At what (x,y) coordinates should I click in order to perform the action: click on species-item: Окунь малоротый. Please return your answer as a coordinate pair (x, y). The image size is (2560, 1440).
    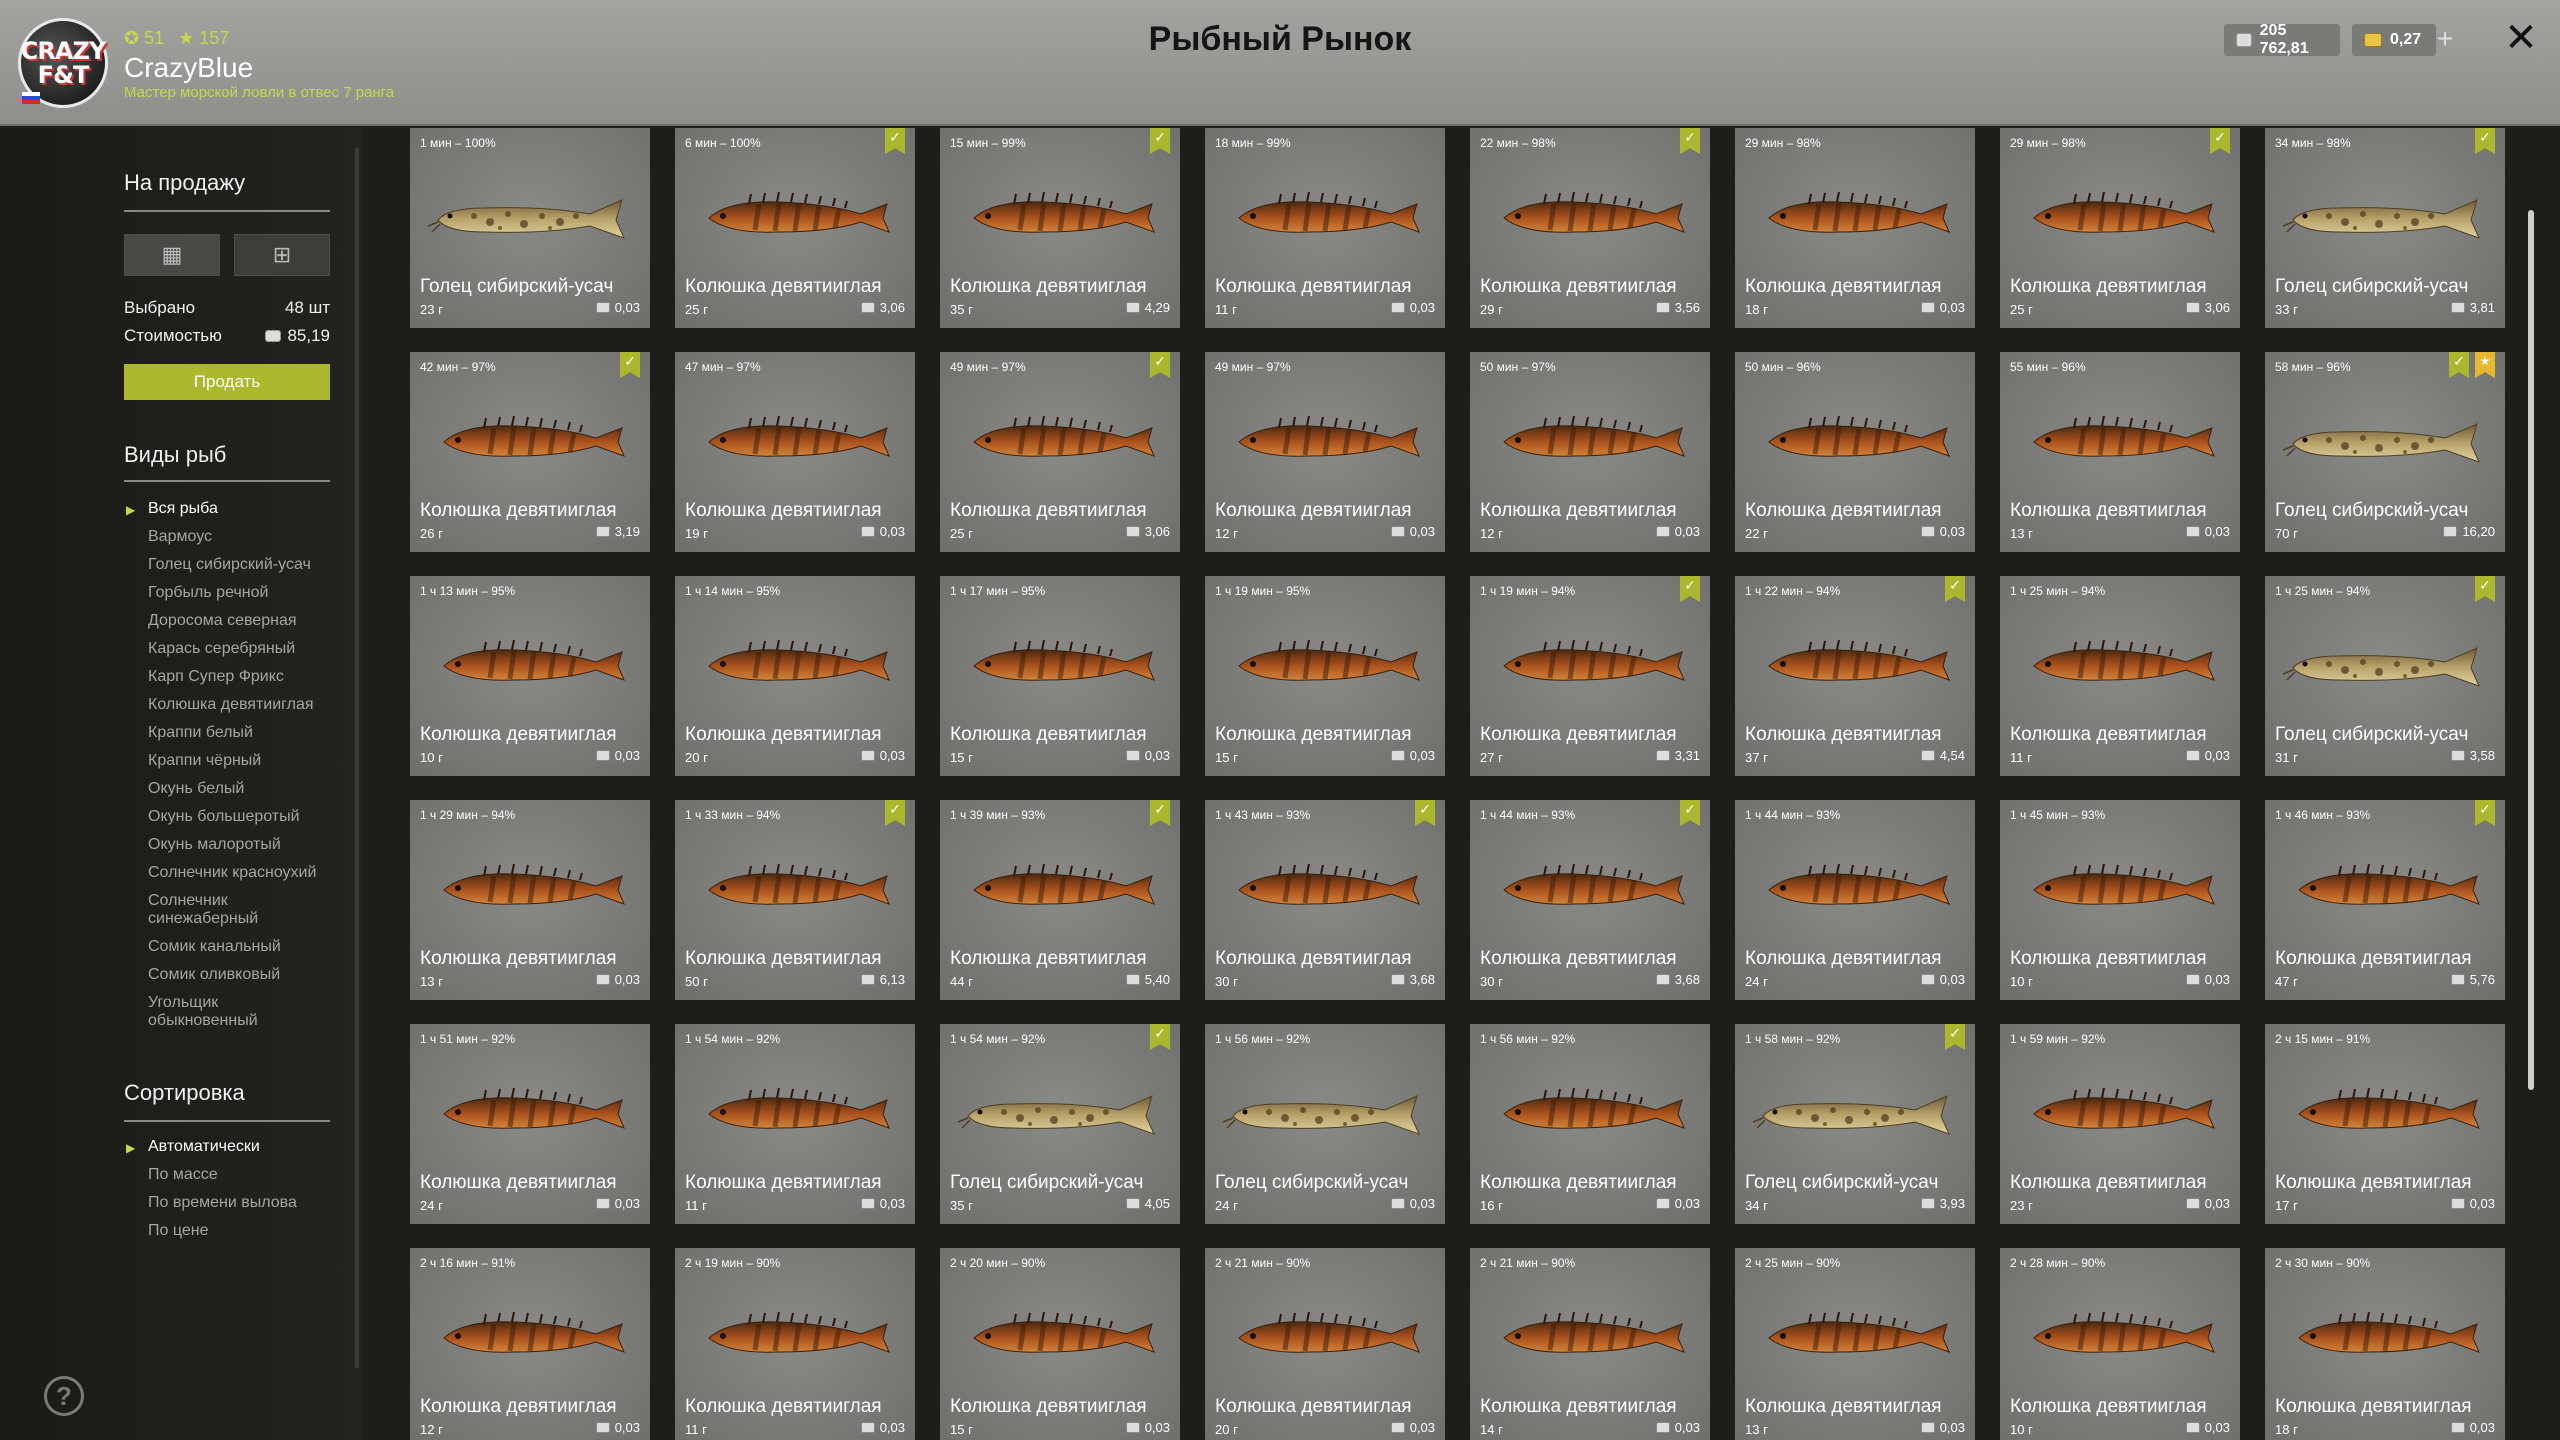
    Looking at the image, I should click on (238, 845).